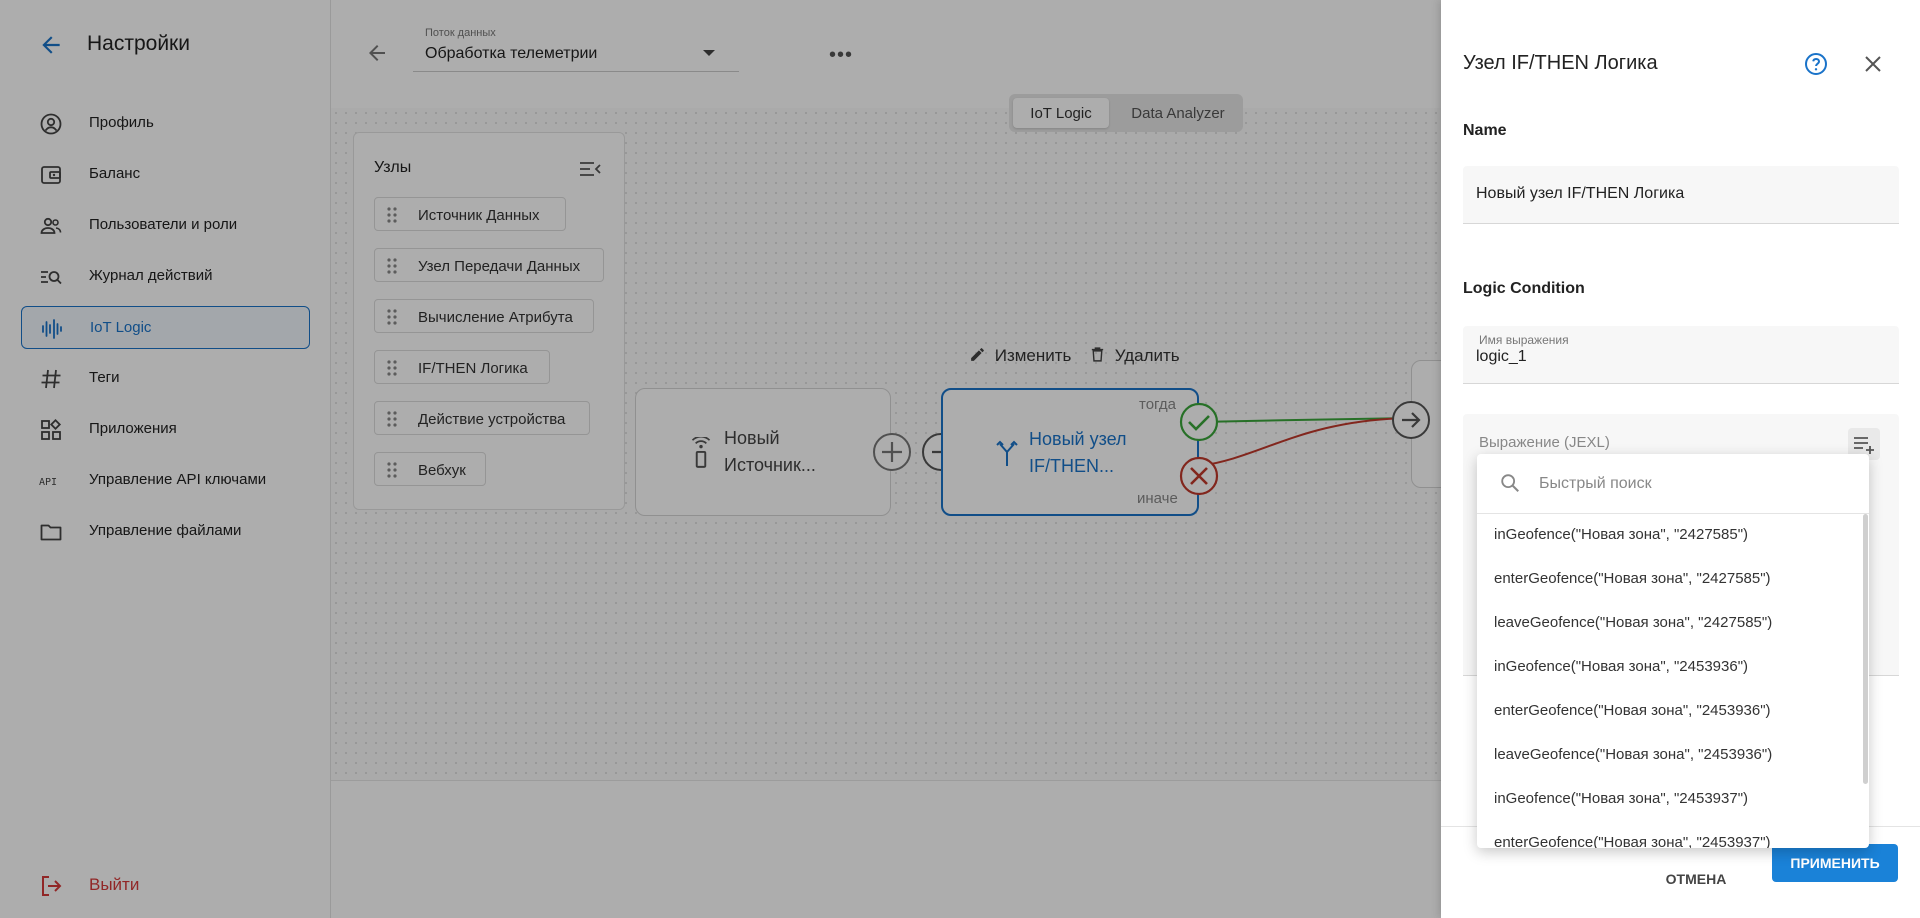 The height and width of the screenshot is (918, 1920). What do you see at coordinates (1632, 710) in the screenshot?
I see `suggestion-text: enterGeofence("Новая зона", "2453936")` at bounding box center [1632, 710].